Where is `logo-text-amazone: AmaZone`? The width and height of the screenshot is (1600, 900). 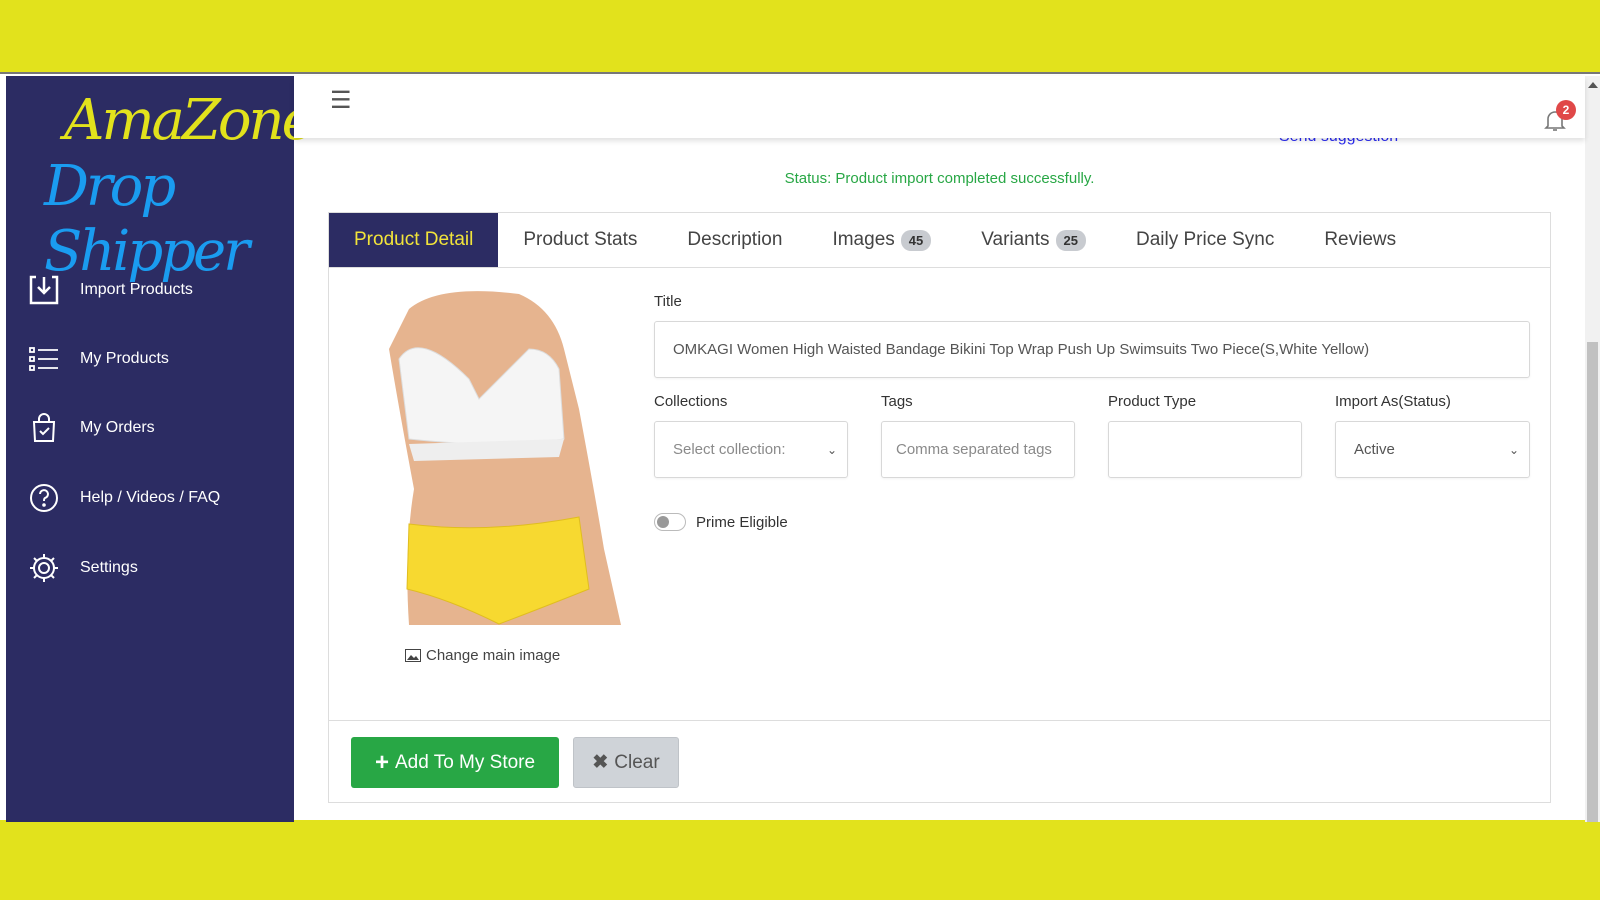
logo-text-amazone: AmaZone is located at coordinates (189, 120).